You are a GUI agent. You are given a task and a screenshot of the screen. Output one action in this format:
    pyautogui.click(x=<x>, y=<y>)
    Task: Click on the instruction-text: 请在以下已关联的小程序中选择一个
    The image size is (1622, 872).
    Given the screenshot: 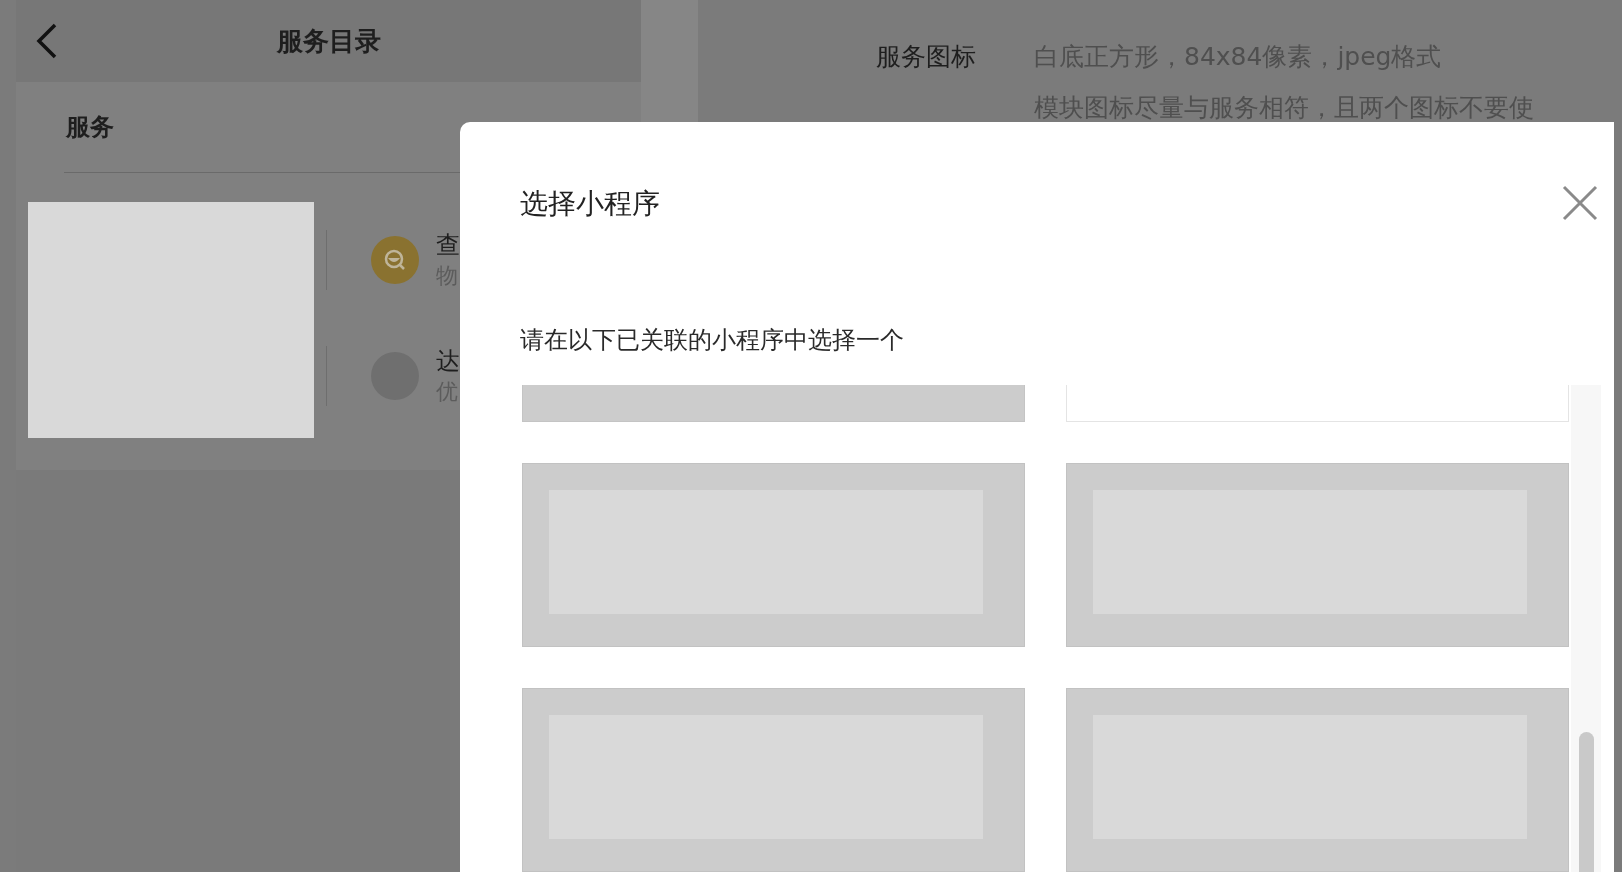 What is the action you would take?
    pyautogui.click(x=712, y=340)
    